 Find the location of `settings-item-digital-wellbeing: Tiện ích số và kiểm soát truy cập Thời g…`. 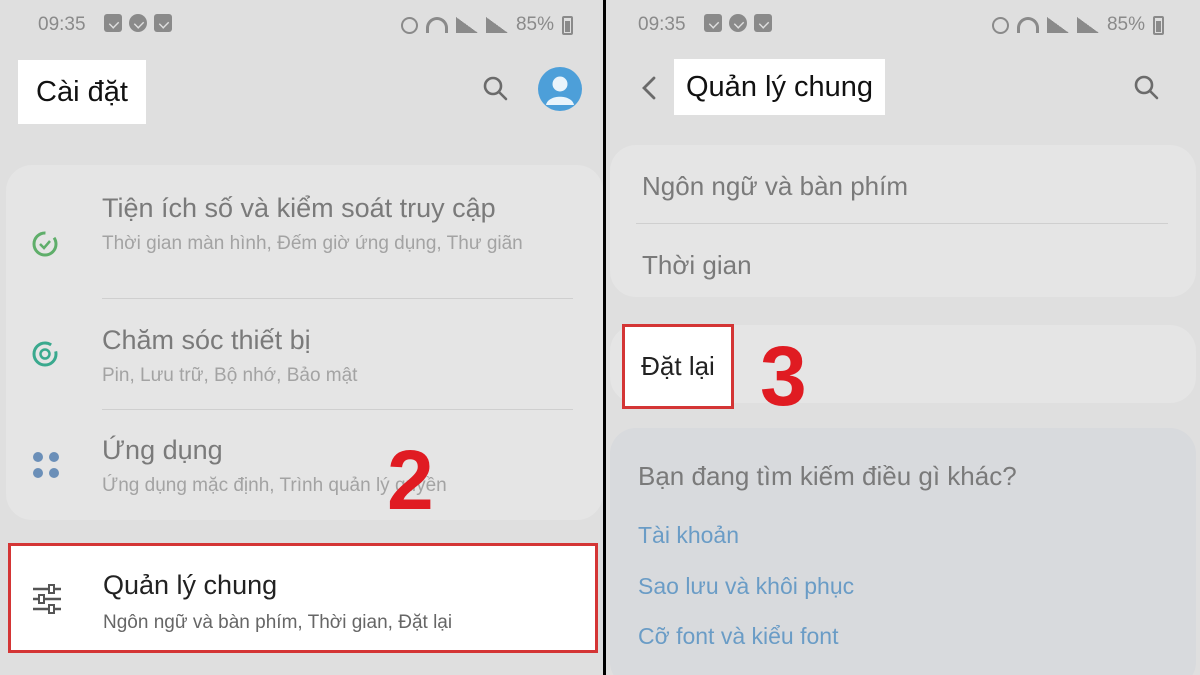

settings-item-digital-wellbeing: Tiện ích số và kiểm soát truy cập Thời g… is located at coordinates (304, 242).